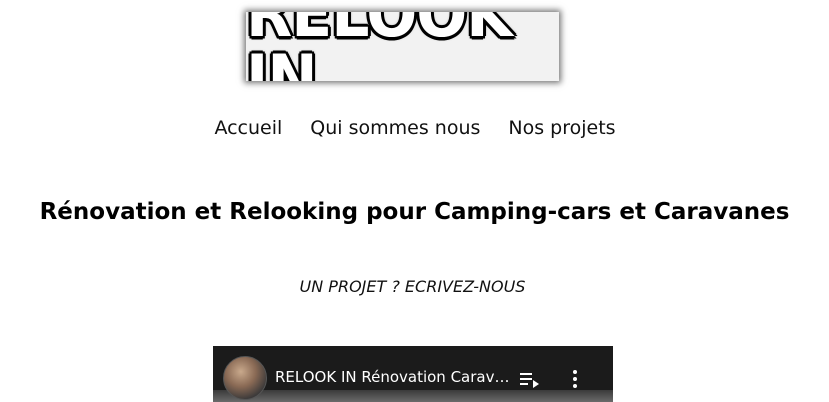 The width and height of the screenshot is (829, 402). Describe the element at coordinates (412, 286) in the screenshot. I see `contact-cta-link: UN PROJET ? ECRIVEZ-NOUS` at that location.